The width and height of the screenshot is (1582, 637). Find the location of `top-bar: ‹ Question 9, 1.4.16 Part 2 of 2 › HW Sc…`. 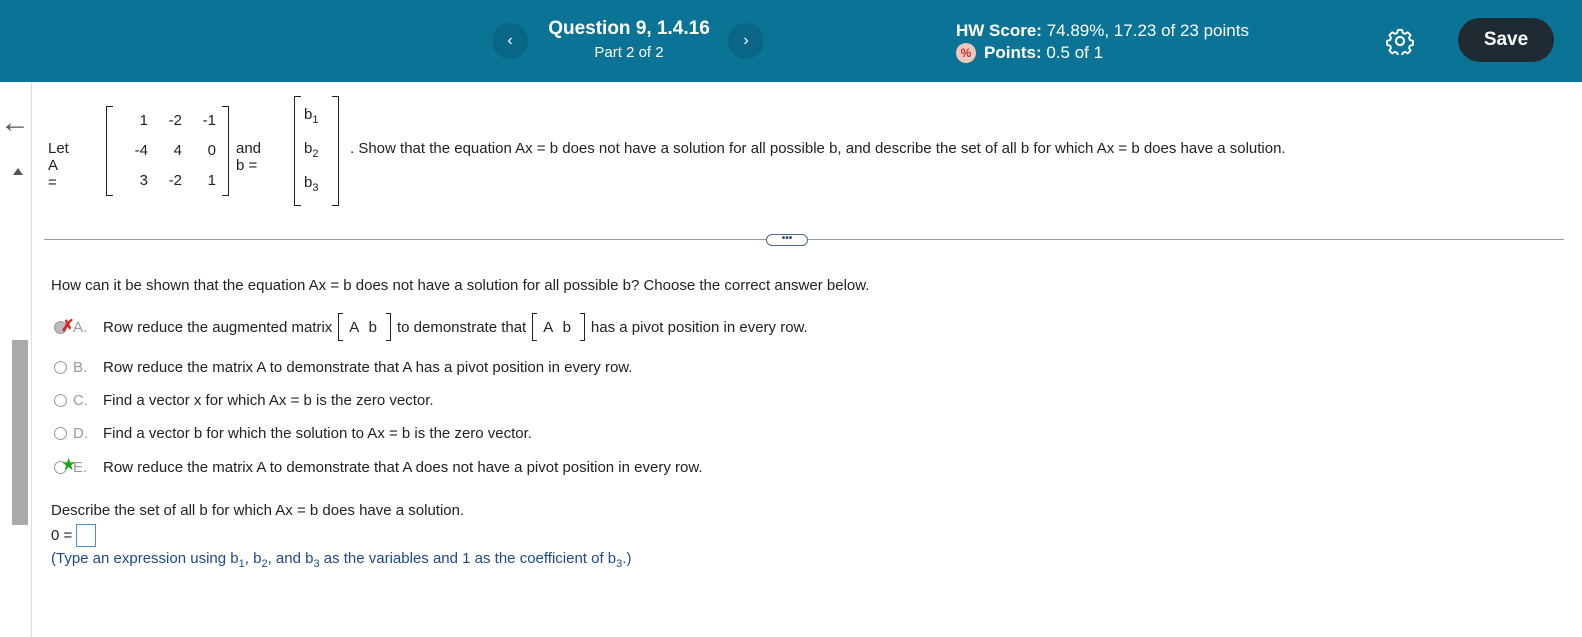

top-bar: ‹ Question 9, 1.4.16 Part 2 of 2 › HW Sc… is located at coordinates (791, 41).